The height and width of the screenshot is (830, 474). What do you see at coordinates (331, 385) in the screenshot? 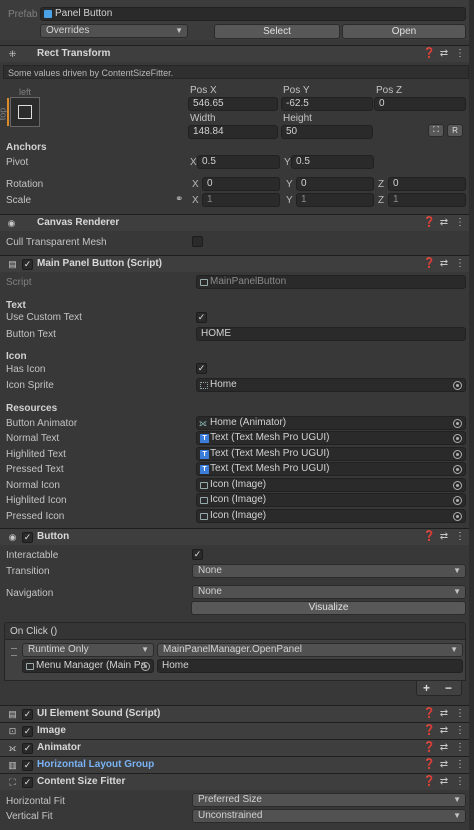
I see `icon-sprite-field: Home` at bounding box center [331, 385].